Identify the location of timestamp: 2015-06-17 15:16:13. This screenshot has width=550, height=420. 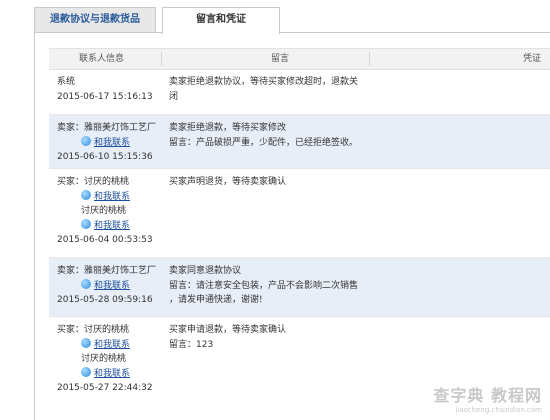
(105, 96).